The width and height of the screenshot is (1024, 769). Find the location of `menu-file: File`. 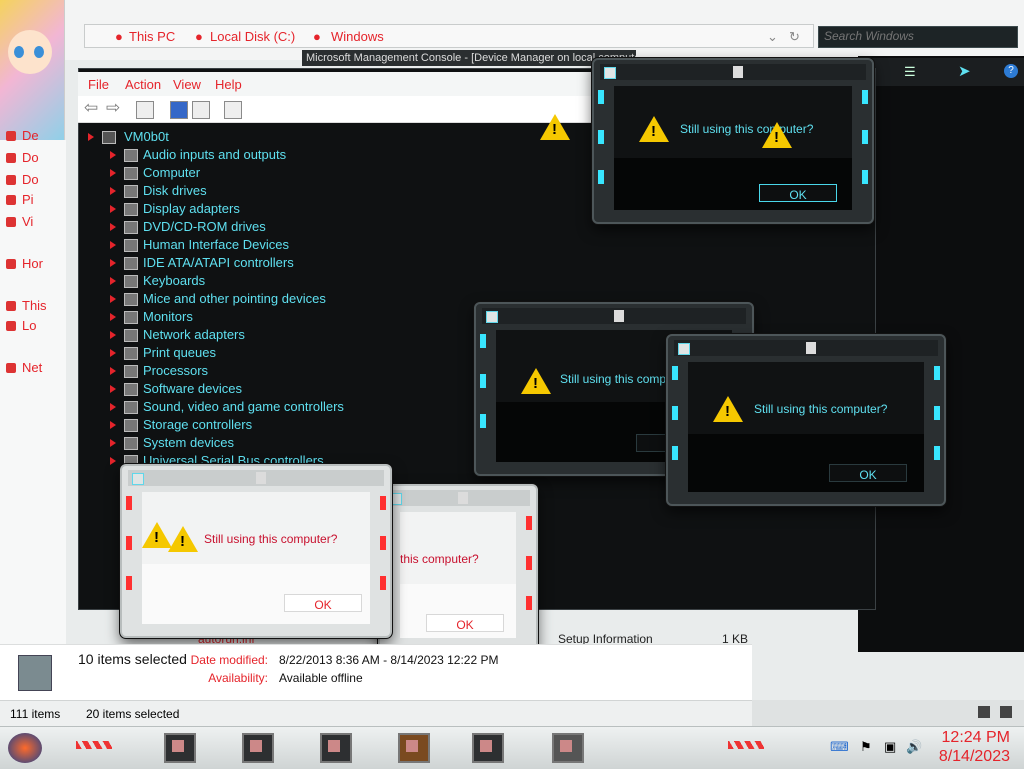

menu-file: File is located at coordinates (98, 84).